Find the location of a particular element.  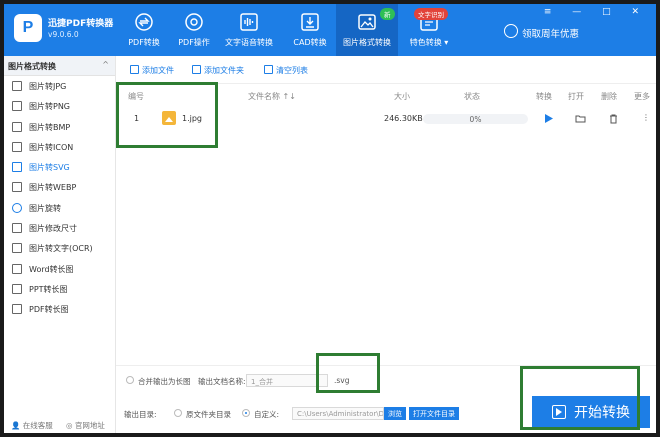

folder-icon is located at coordinates (580, 118).